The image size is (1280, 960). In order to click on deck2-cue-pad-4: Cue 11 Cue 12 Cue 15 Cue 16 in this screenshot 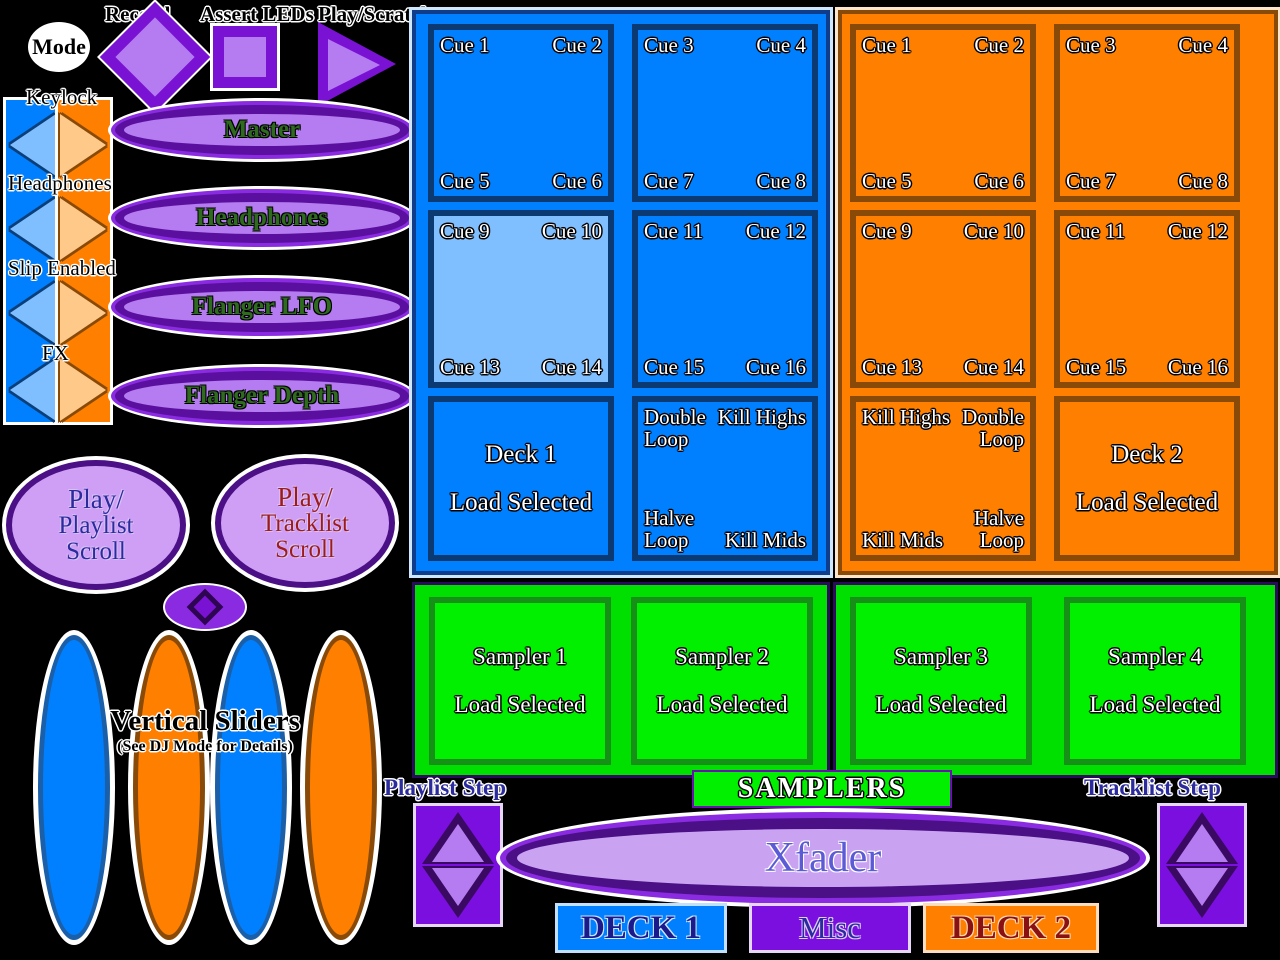, I will do `click(1147, 299)`.